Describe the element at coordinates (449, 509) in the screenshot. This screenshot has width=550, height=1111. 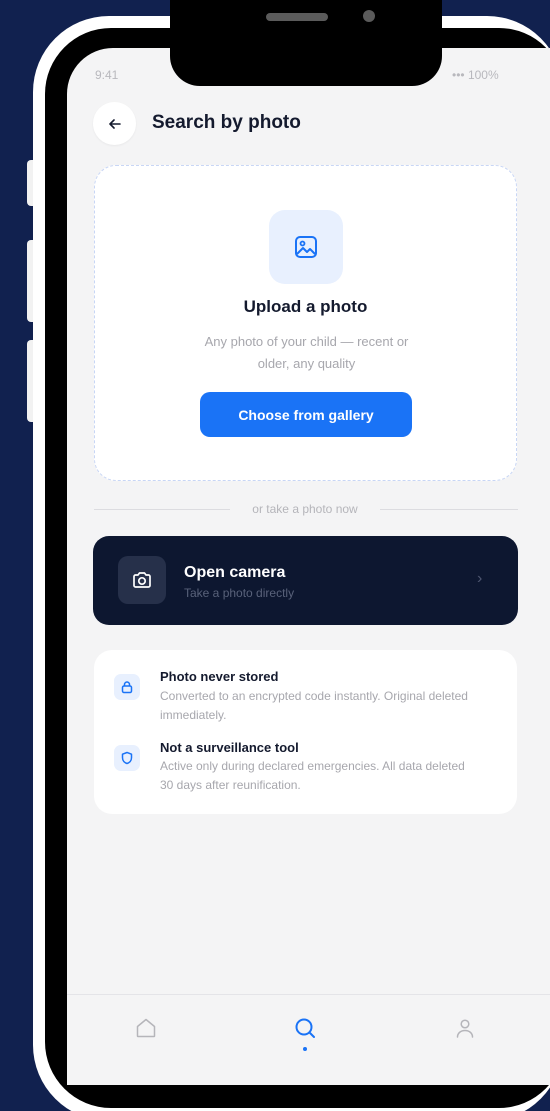
I see `divider-line-right` at that location.